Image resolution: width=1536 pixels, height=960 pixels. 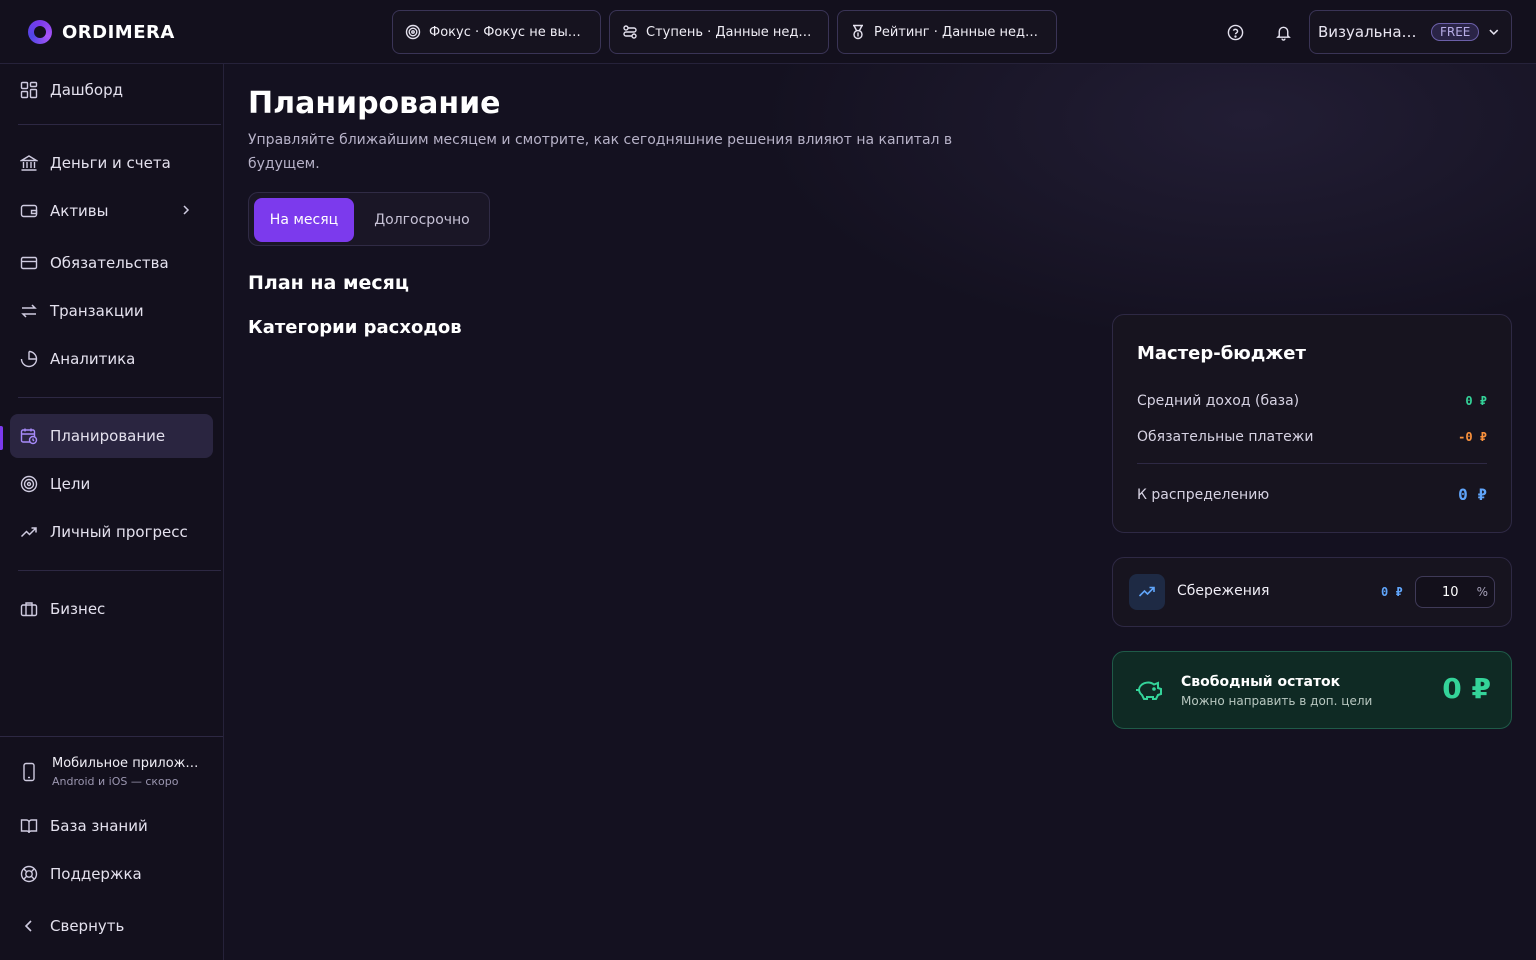 What do you see at coordinates (1312, 463) in the screenshot?
I see `budget-divider` at bounding box center [1312, 463].